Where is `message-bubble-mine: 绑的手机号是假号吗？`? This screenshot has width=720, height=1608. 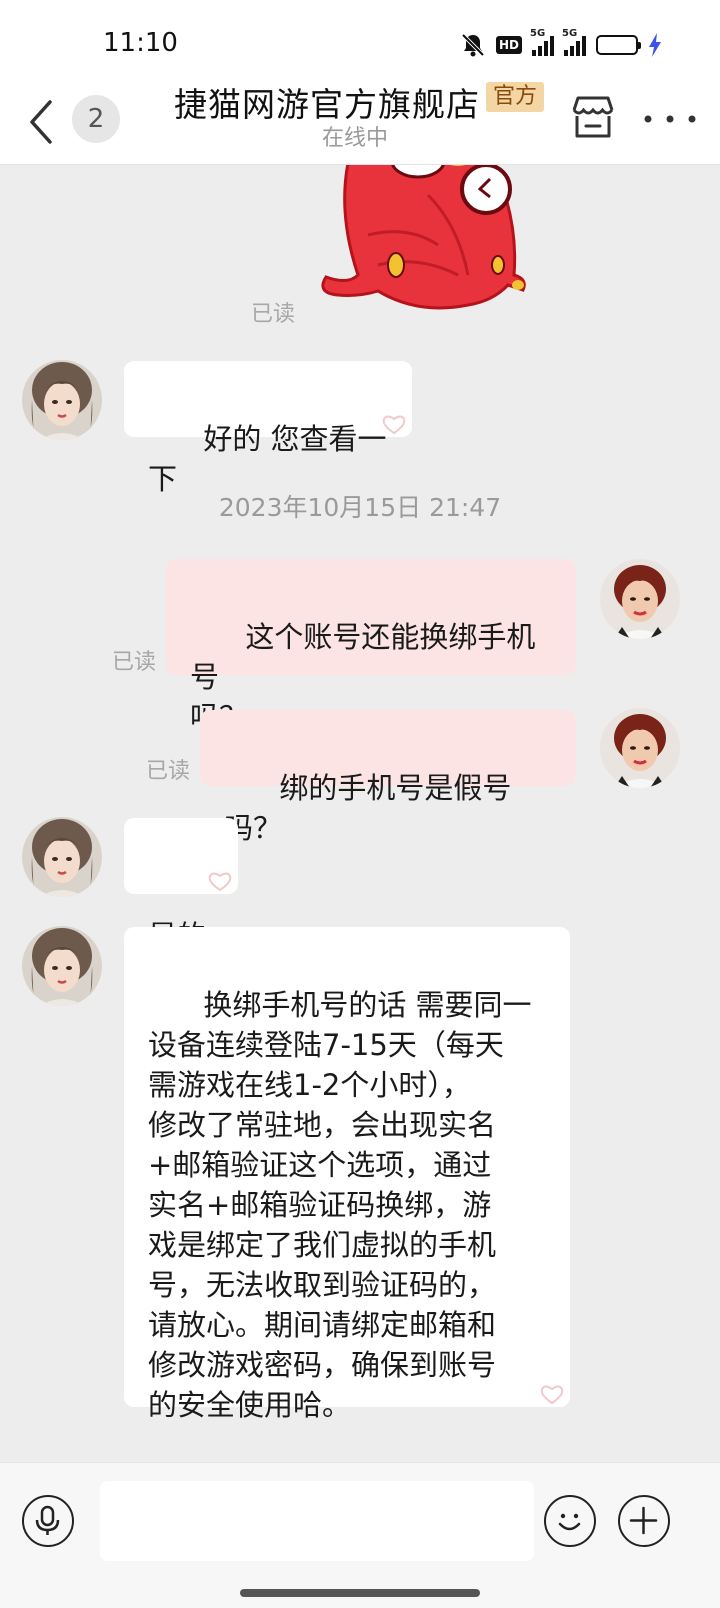
message-bubble-mine: 绑的手机号是假号吗？ is located at coordinates (388, 777).